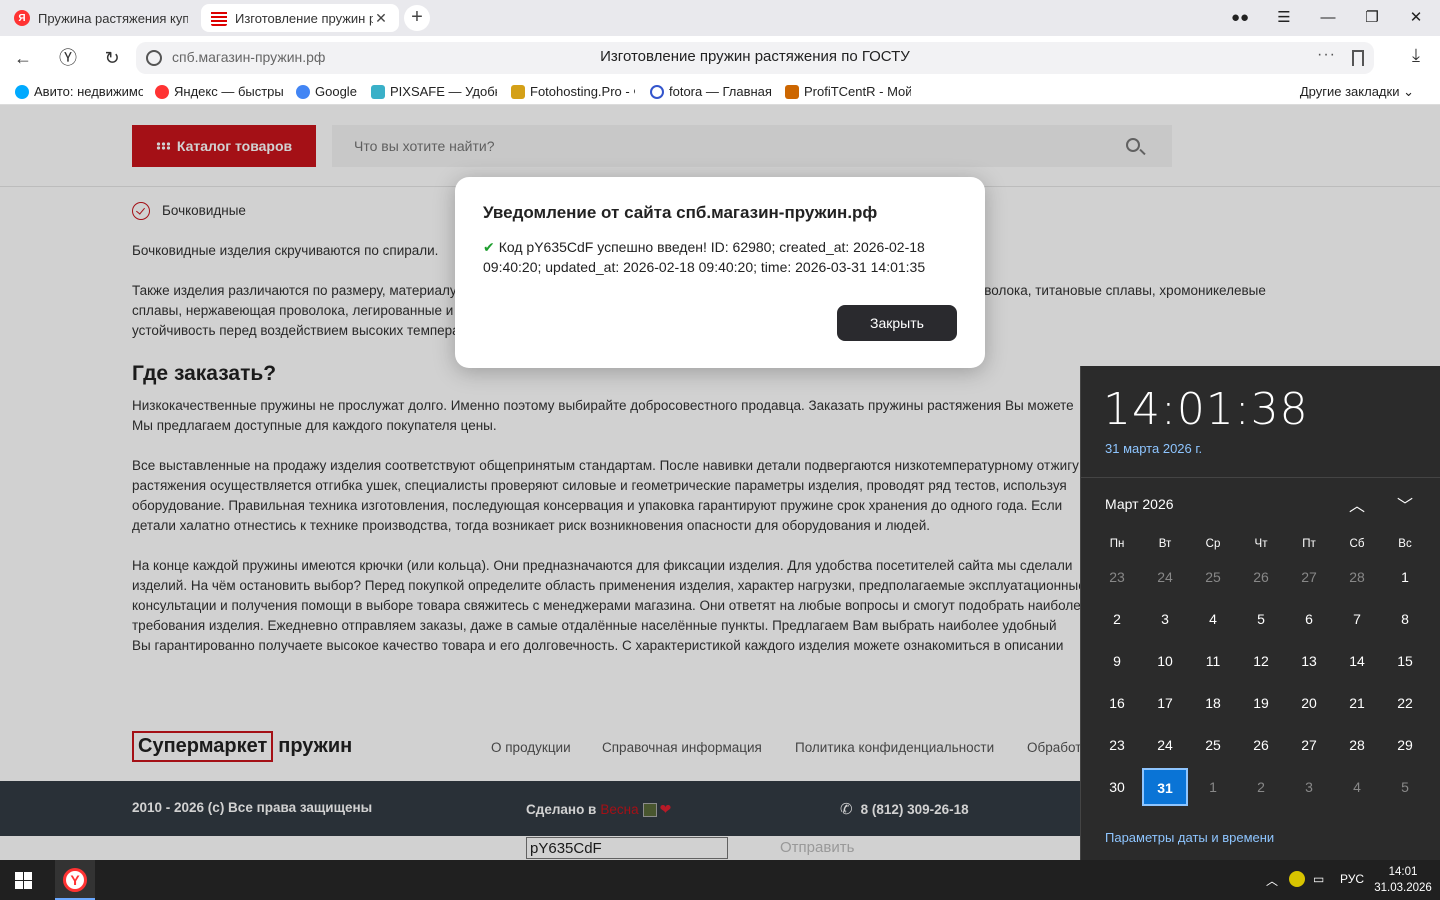 This screenshot has height=900, width=1440. What do you see at coordinates (1403, 880) in the screenshot?
I see `taskbar-clock: 14:01 31.03.2026` at bounding box center [1403, 880].